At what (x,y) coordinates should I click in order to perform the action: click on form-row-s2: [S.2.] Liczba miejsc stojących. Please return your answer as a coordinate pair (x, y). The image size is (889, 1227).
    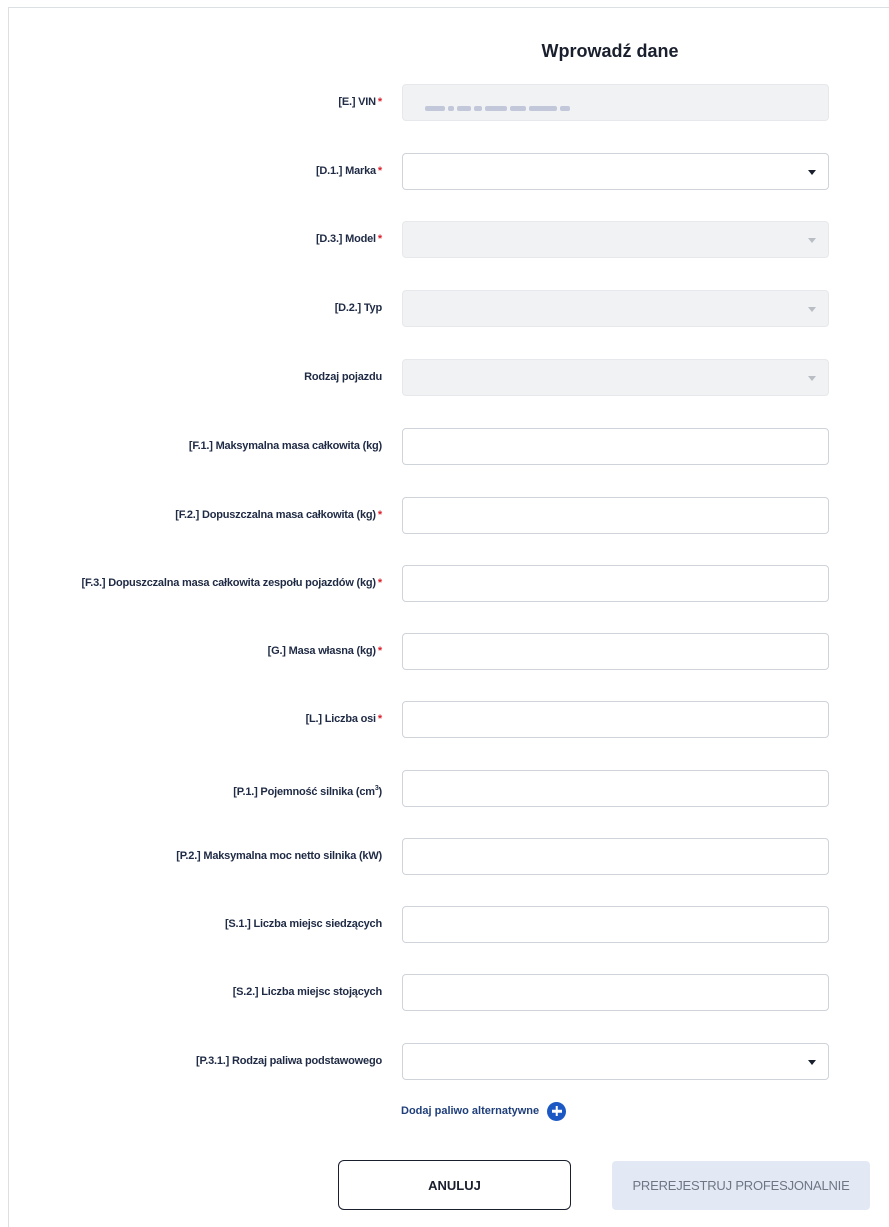
    Looking at the image, I should click on (444, 992).